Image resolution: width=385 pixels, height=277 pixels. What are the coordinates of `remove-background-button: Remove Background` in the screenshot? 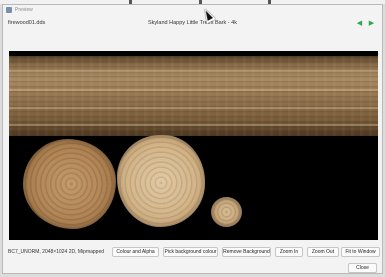 It's located at (246, 252).